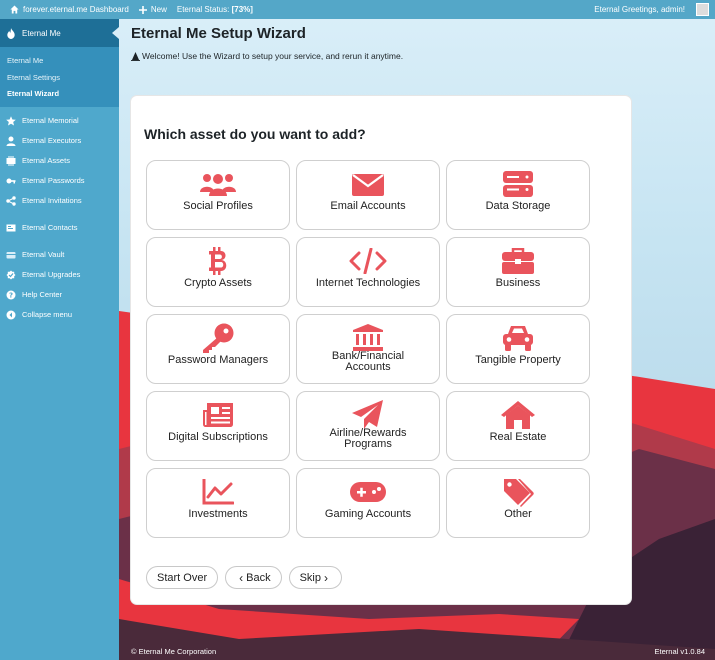  I want to click on tile-social-profiles: Social Profiles, so click(218, 195).